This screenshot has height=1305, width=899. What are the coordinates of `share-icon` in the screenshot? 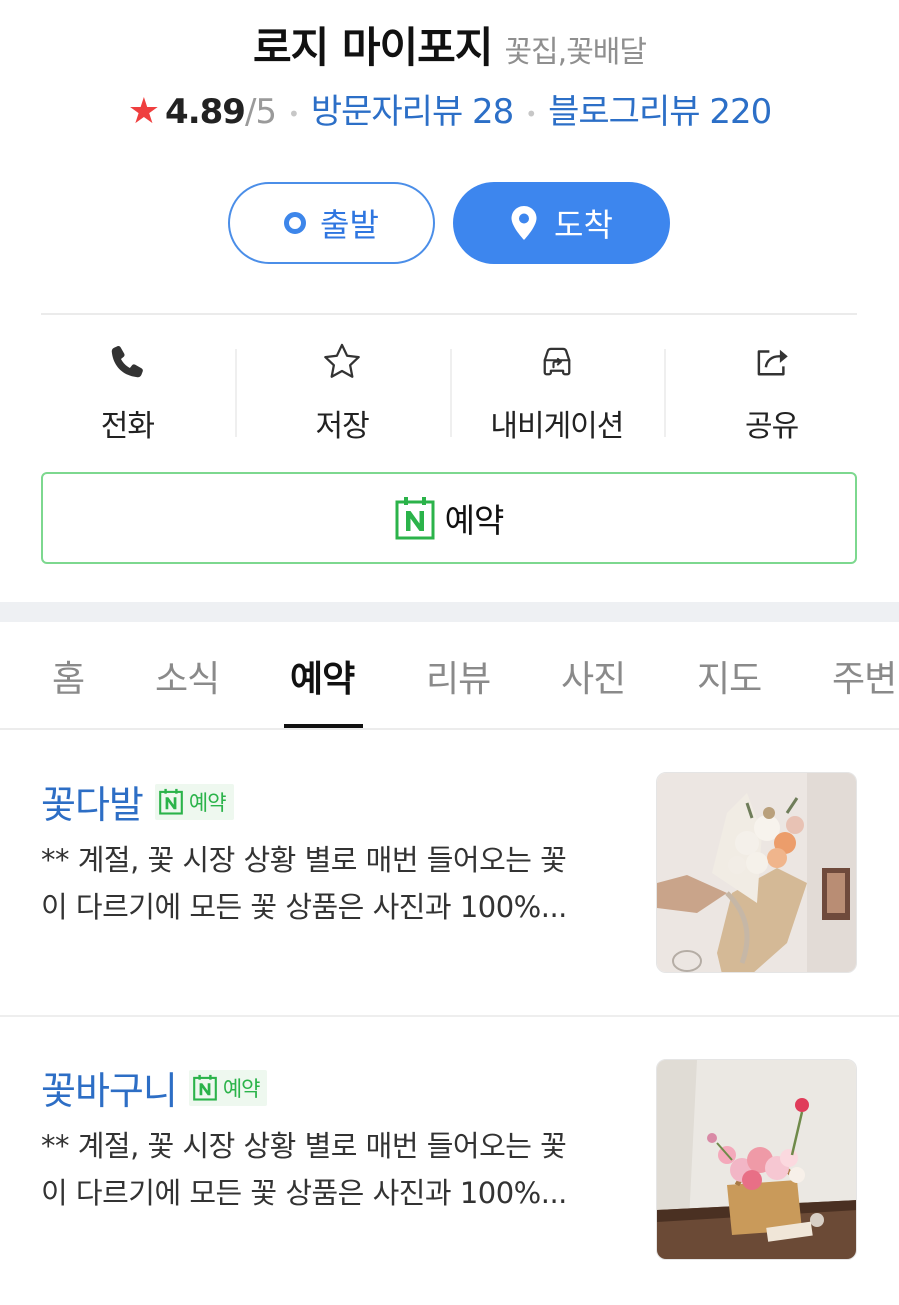 It's located at (772, 362).